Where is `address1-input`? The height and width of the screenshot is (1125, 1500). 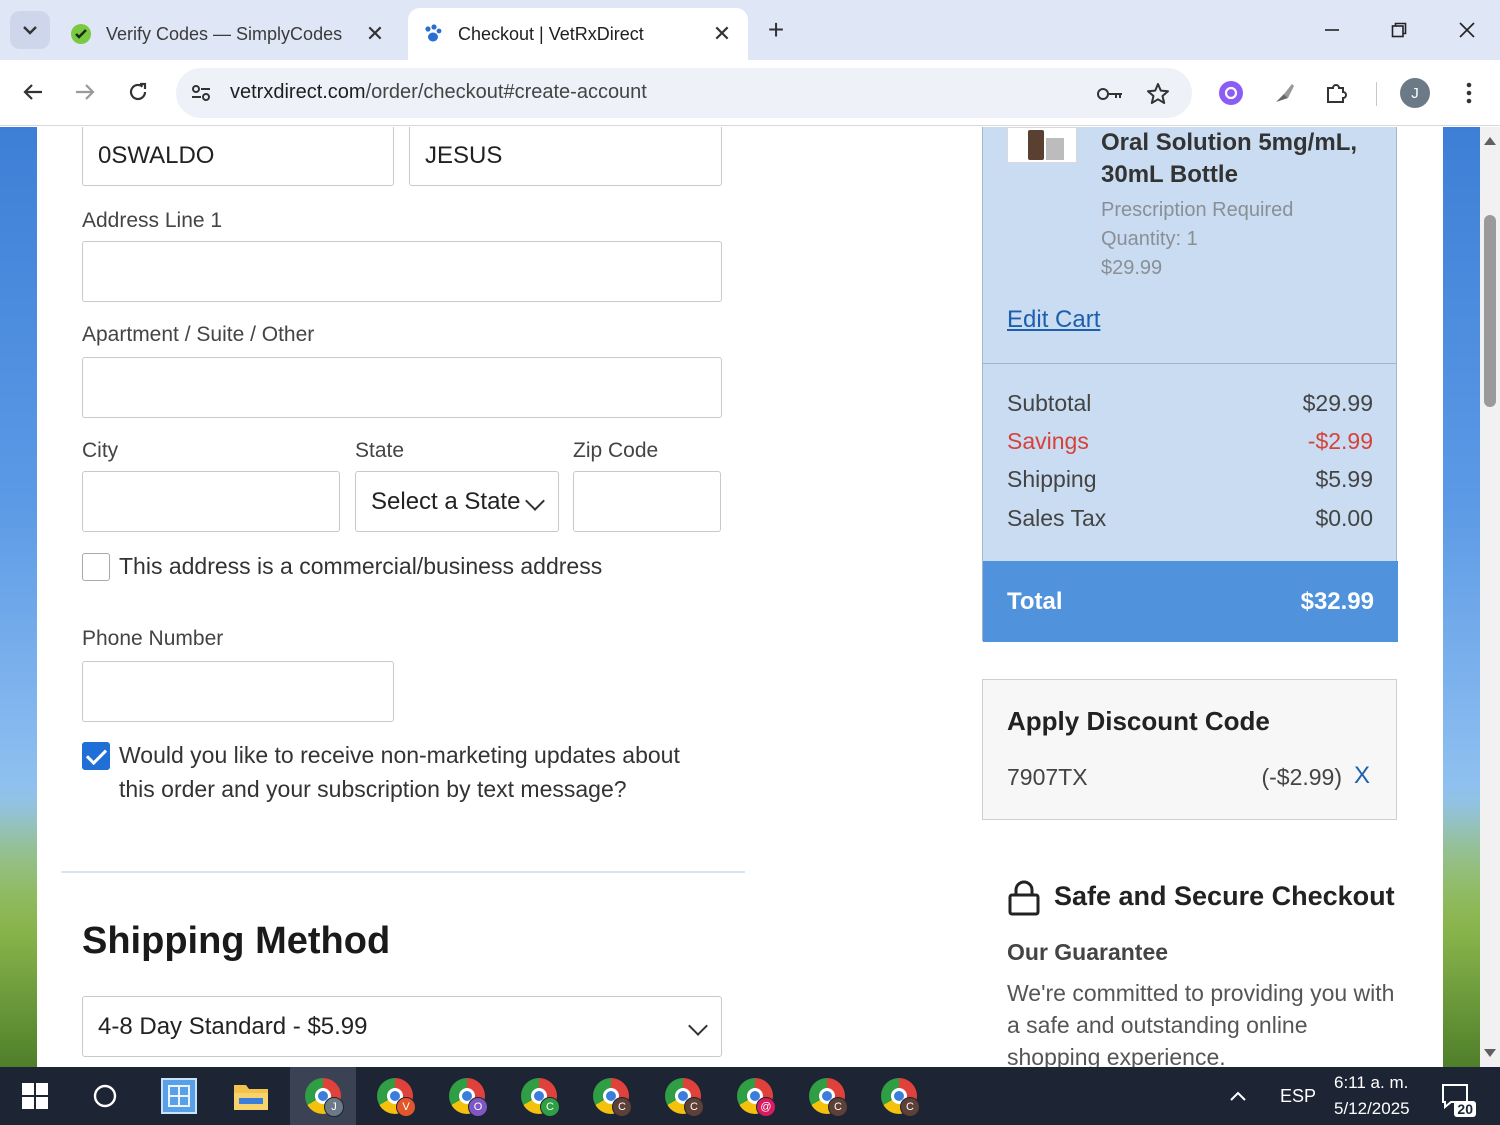 address1-input is located at coordinates (402, 271).